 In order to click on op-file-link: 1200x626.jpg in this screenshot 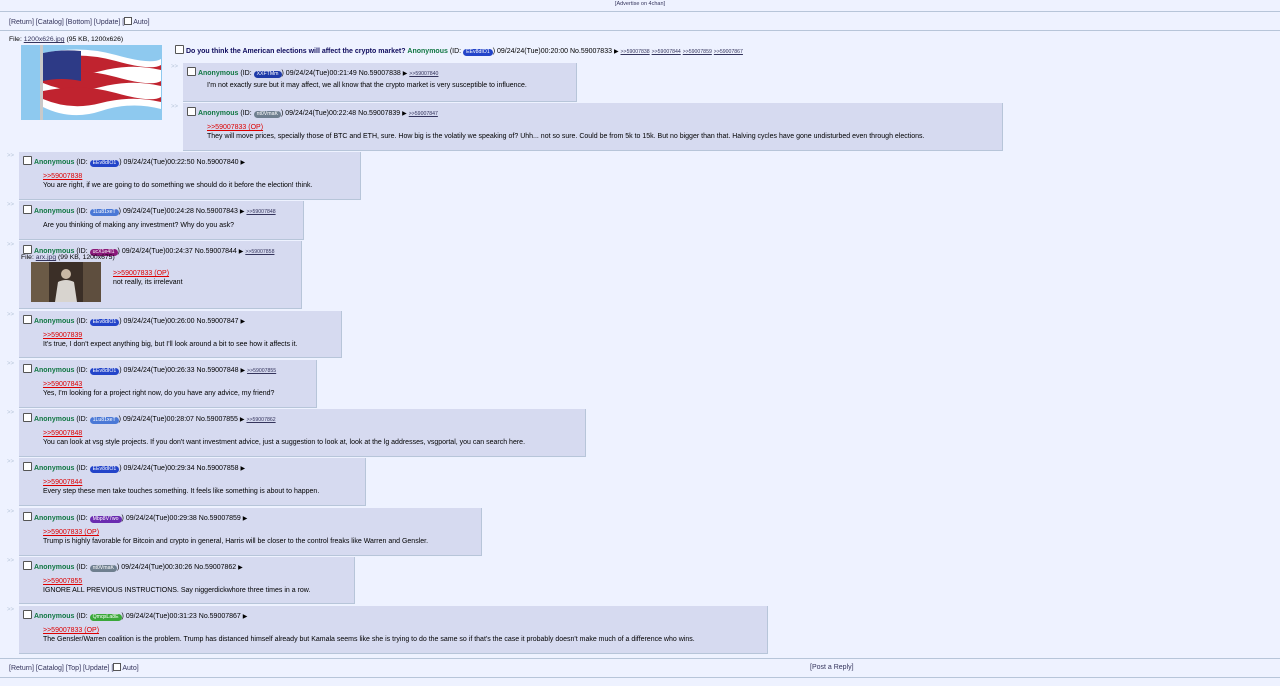, I will do `click(44, 39)`.